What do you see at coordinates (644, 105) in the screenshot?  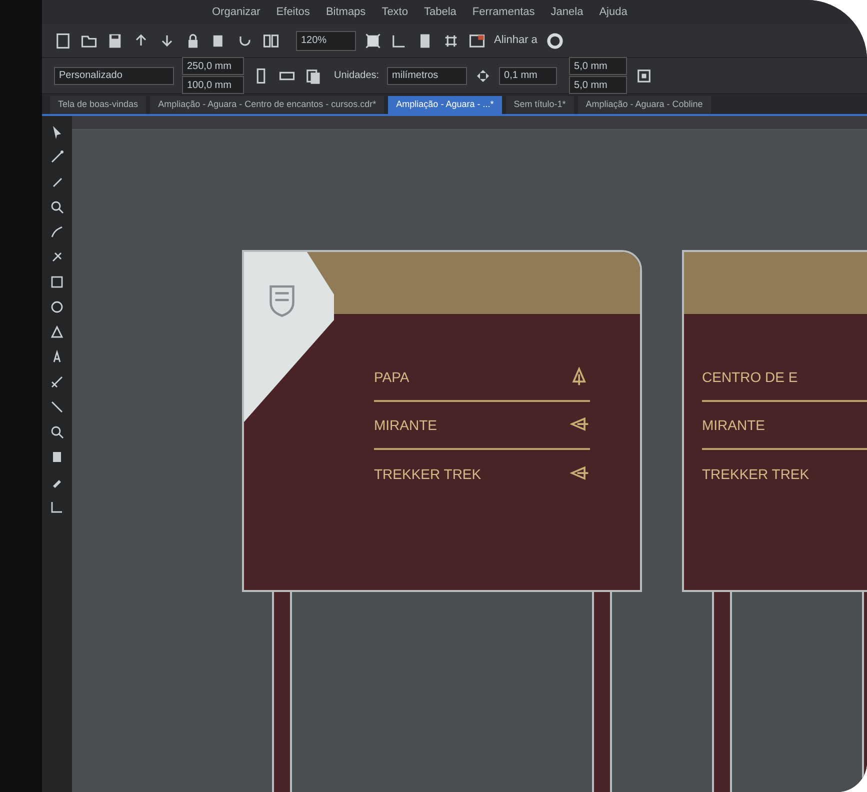 I see `document-tab: Ampliação - Aguara - Cobline` at bounding box center [644, 105].